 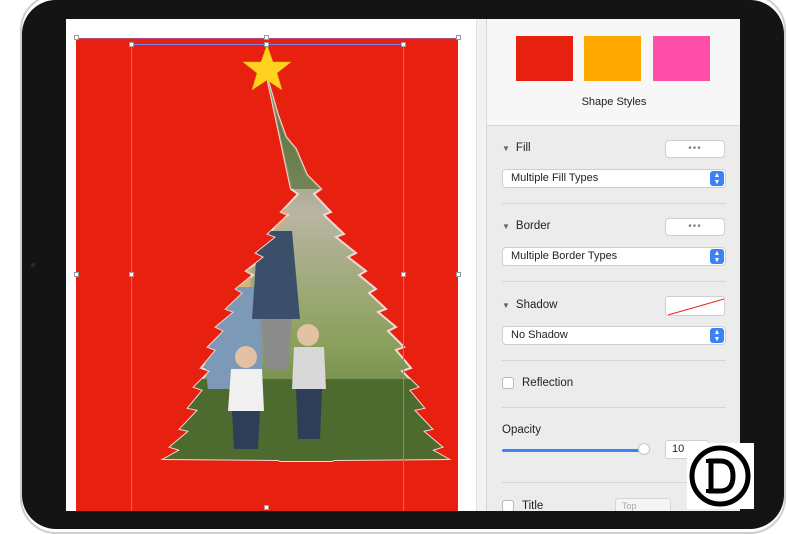 I want to click on shape-style-pink, so click(x=681, y=58).